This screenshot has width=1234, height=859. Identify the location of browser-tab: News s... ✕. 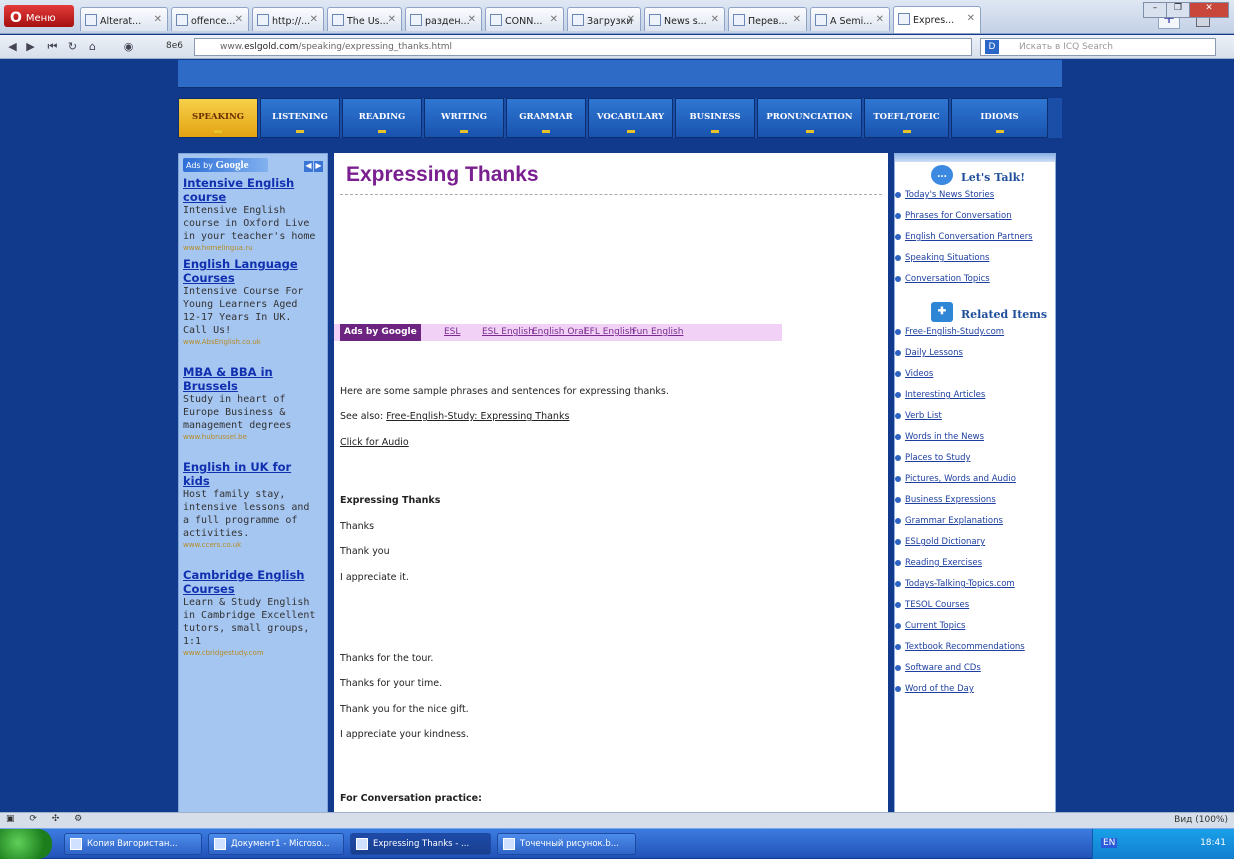
(684, 19).